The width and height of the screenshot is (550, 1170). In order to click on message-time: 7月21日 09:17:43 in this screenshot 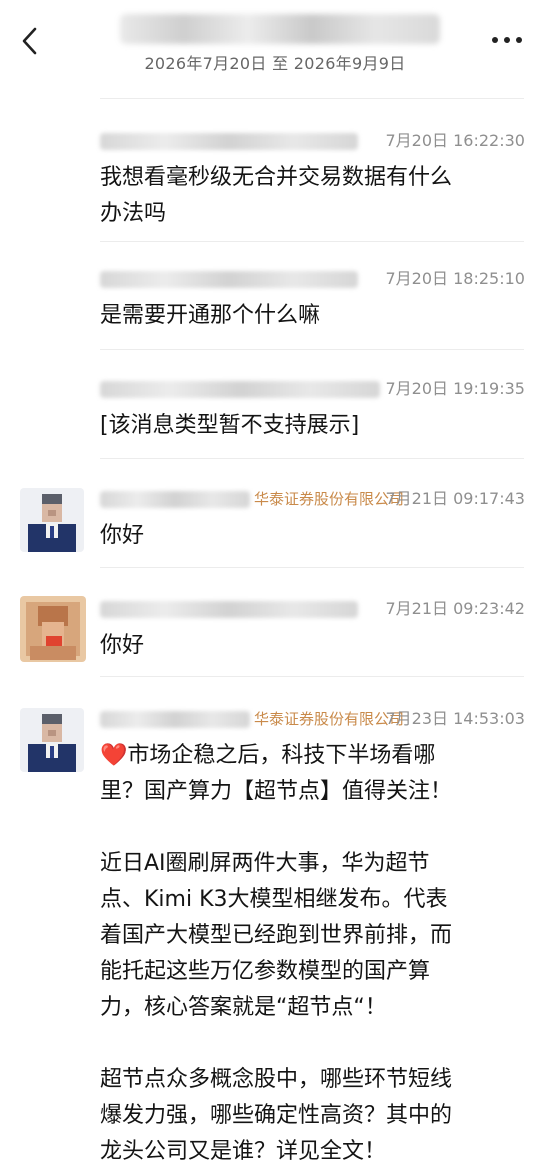, I will do `click(455, 498)`.